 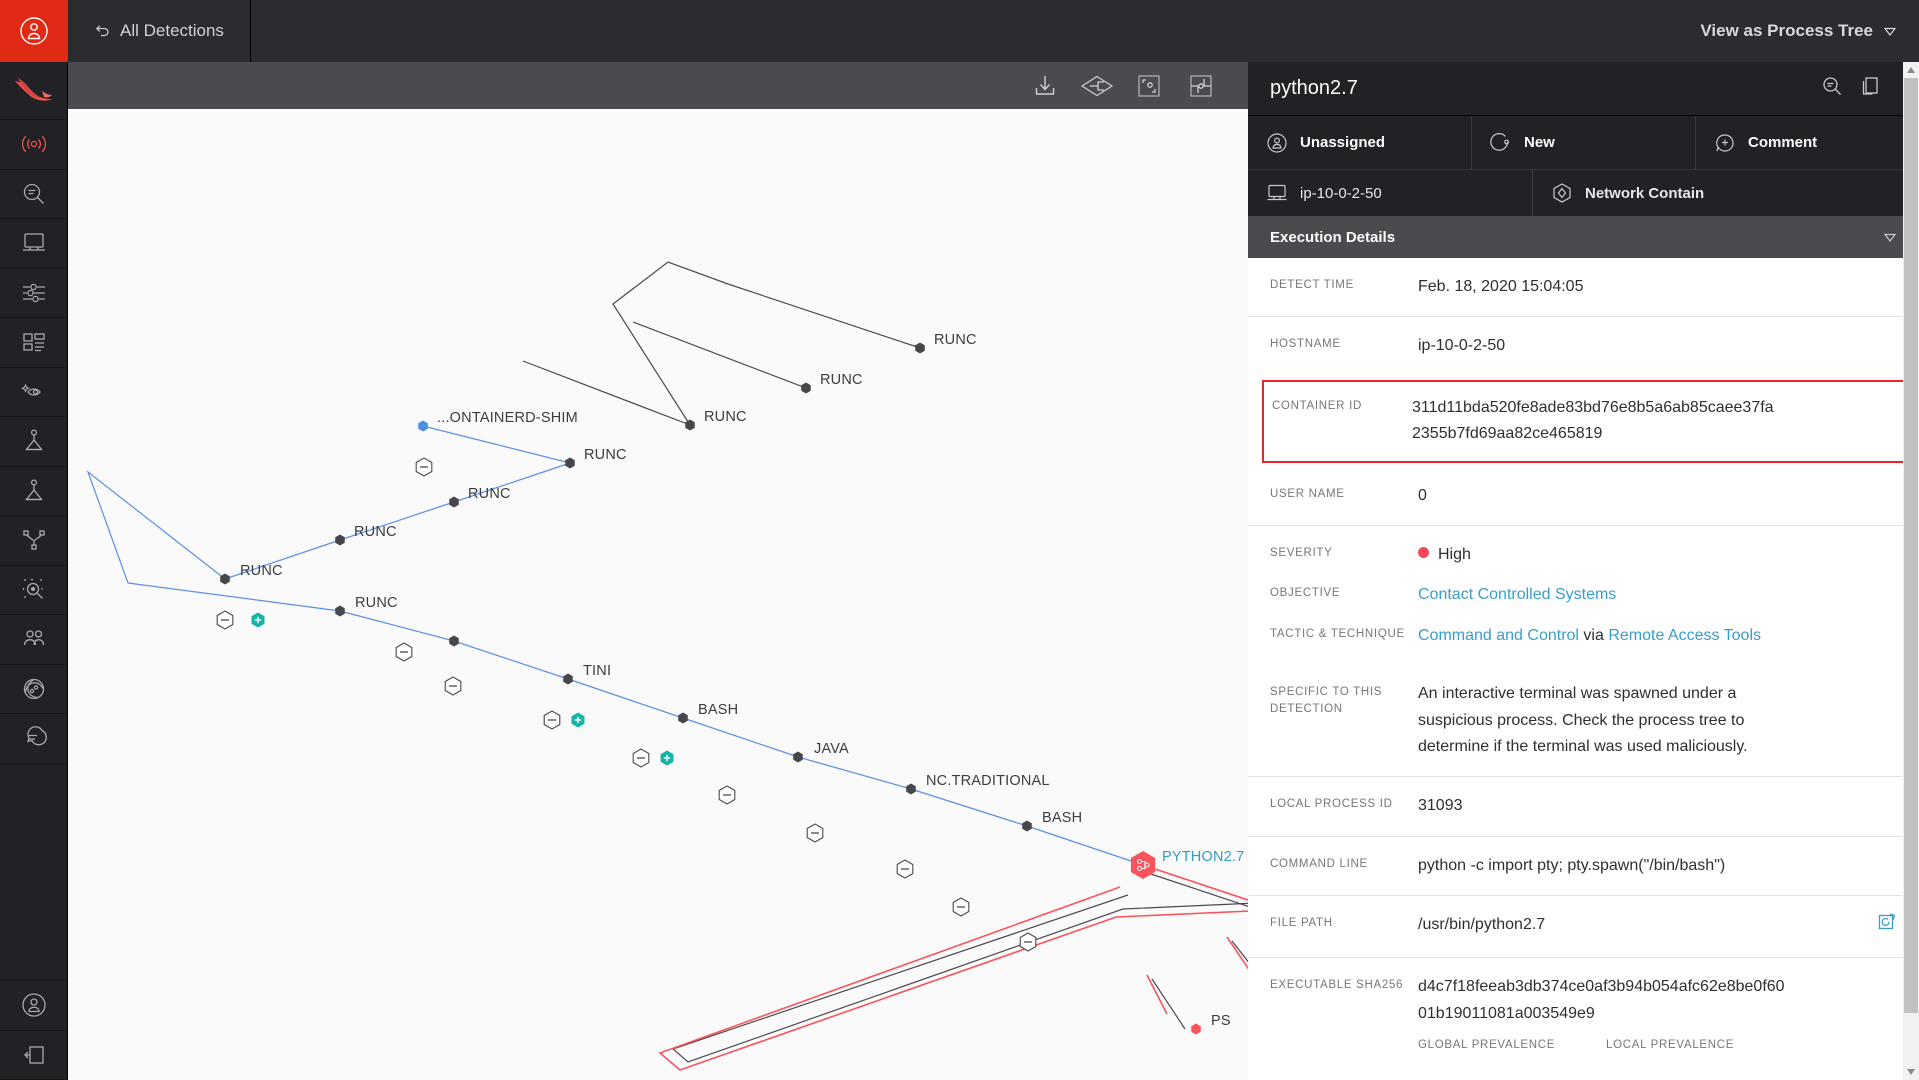 I want to click on scrollbar-thumb, so click(x=1911, y=545).